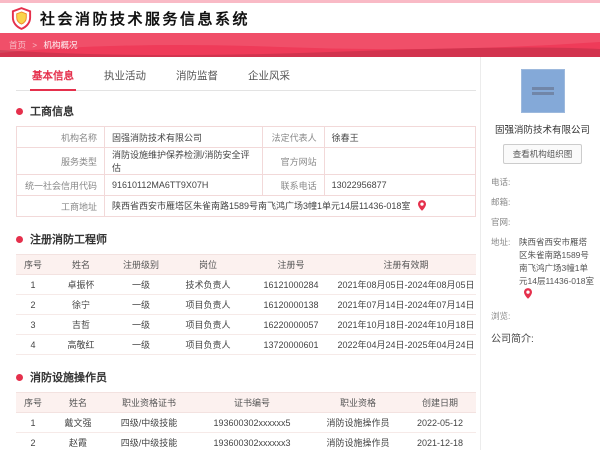  Describe the element at coordinates (197, 77) in the screenshot. I see `tab-消防监督: 消防监督` at that location.